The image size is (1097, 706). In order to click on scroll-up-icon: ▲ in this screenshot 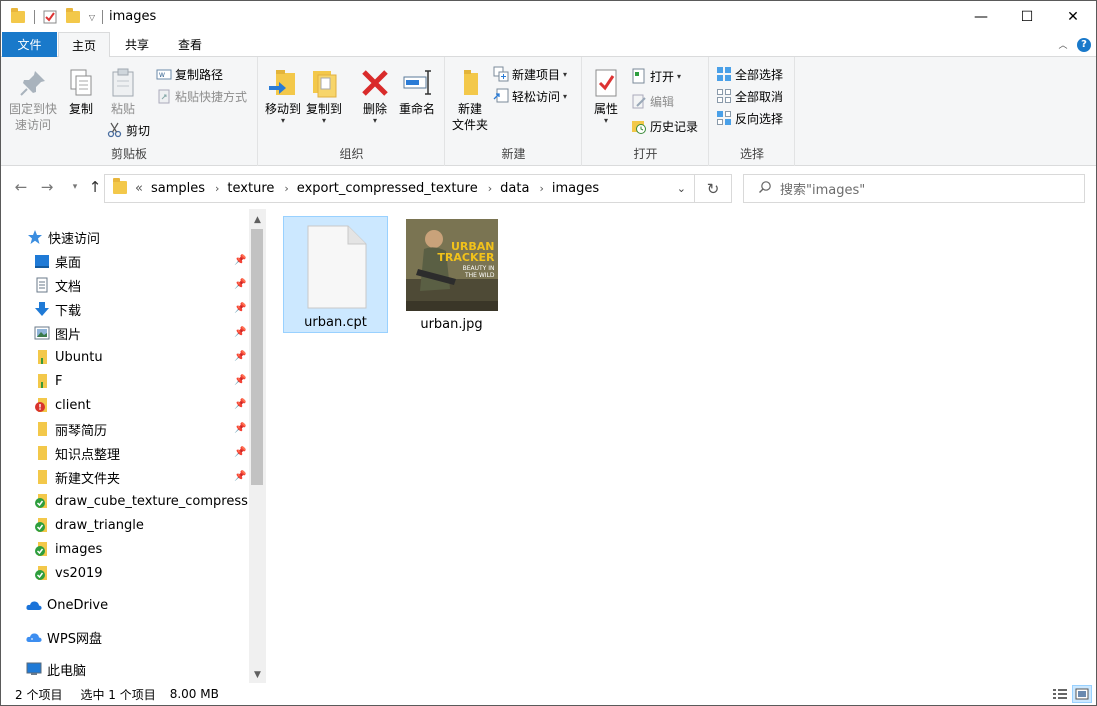, I will do `click(257, 219)`.